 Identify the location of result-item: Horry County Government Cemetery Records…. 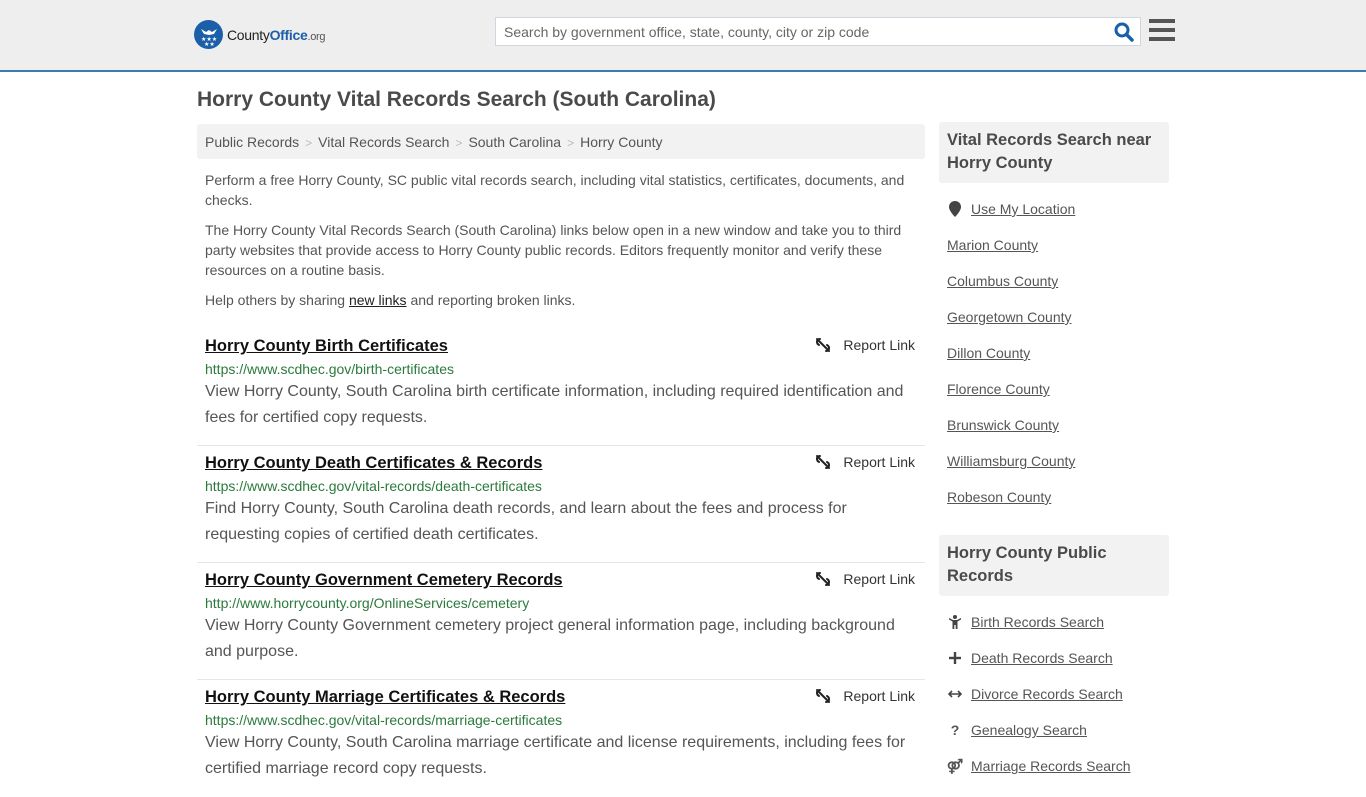
(561, 621).